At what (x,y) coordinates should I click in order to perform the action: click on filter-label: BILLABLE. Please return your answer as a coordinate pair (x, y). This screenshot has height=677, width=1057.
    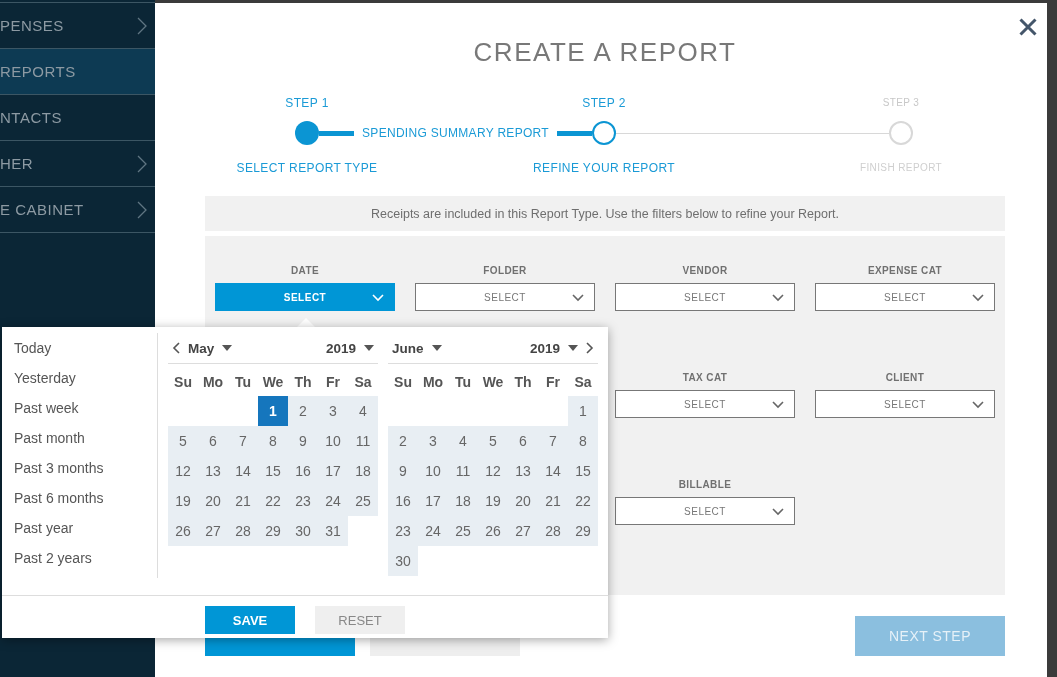
    Looking at the image, I should click on (705, 485).